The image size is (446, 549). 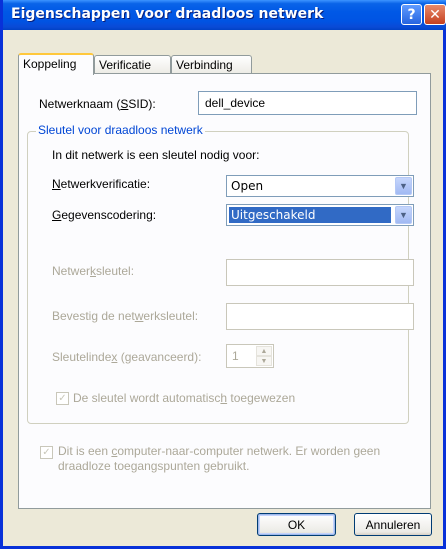 What do you see at coordinates (101, 184) in the screenshot?
I see `auth-label: Netwerkverificatie:` at bounding box center [101, 184].